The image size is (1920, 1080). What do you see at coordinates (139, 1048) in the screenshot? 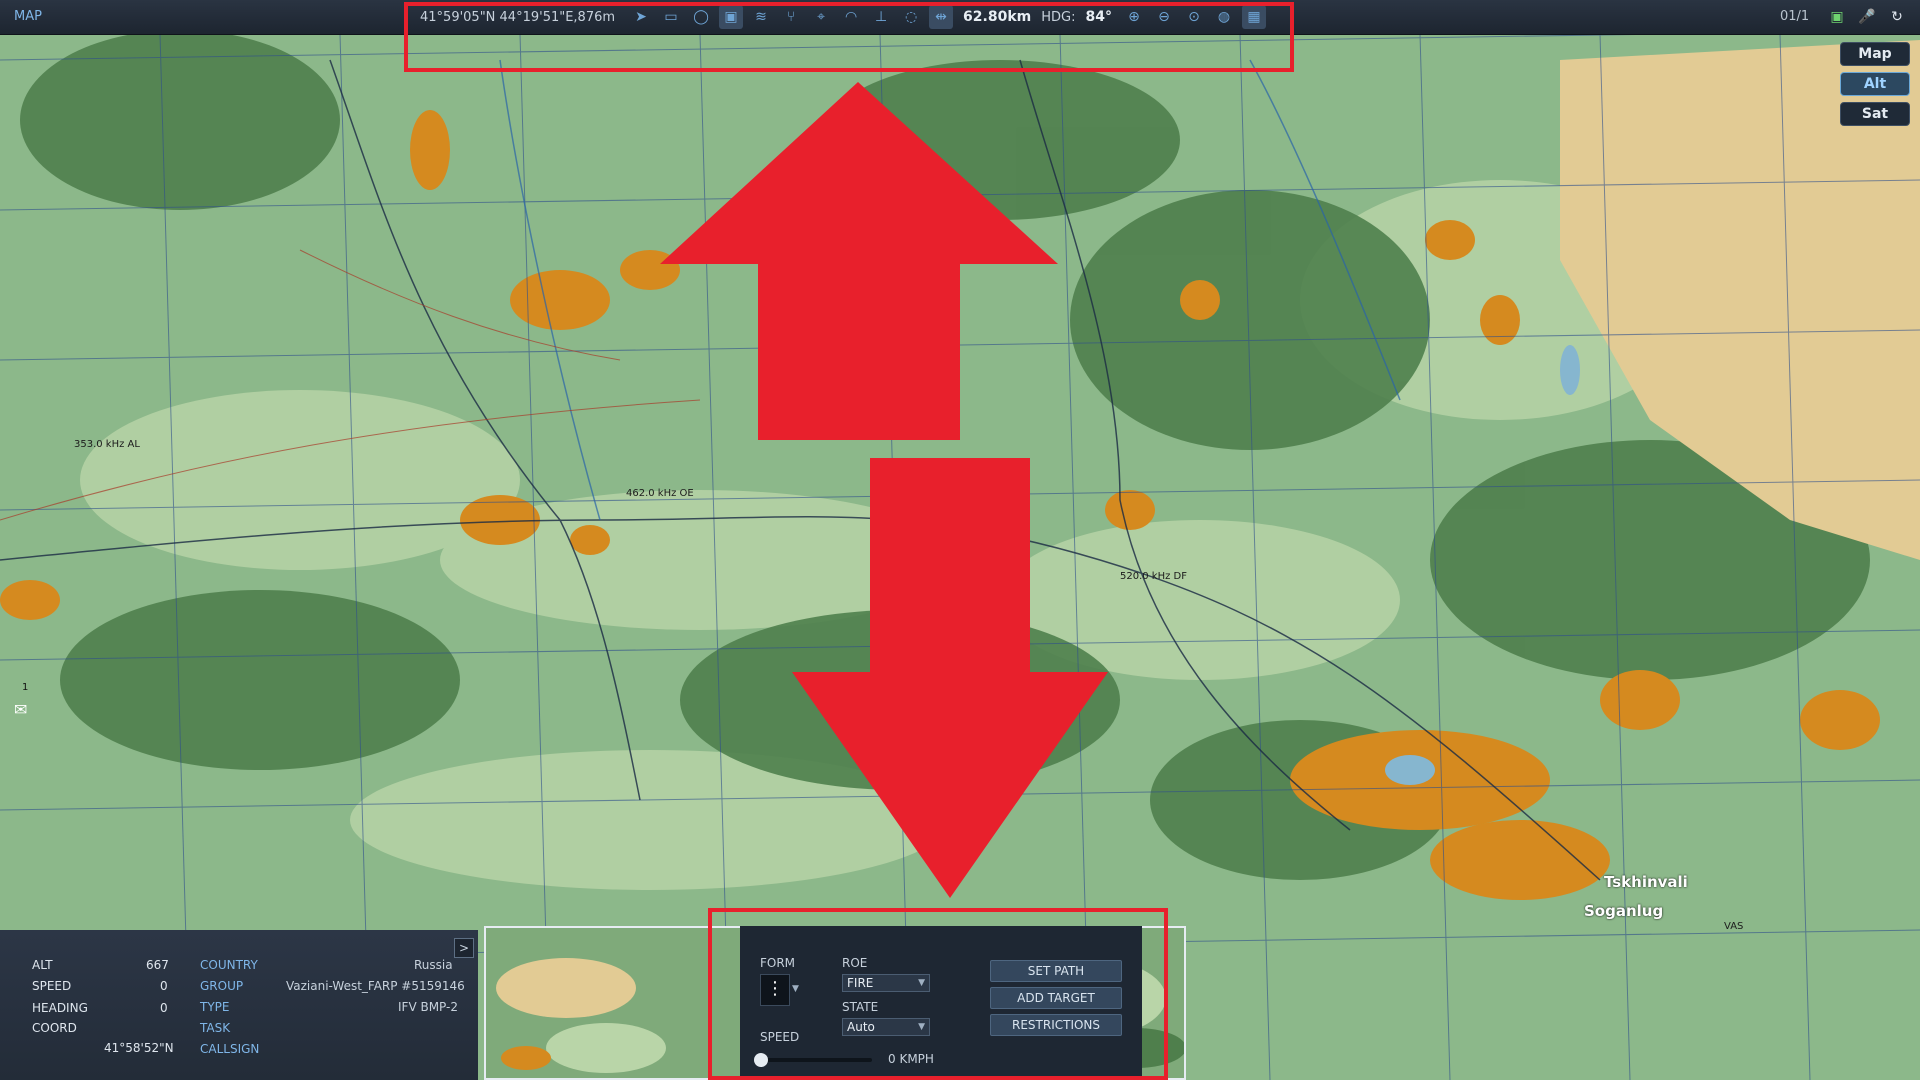
I see `coord-value: 41°58'52"N` at bounding box center [139, 1048].